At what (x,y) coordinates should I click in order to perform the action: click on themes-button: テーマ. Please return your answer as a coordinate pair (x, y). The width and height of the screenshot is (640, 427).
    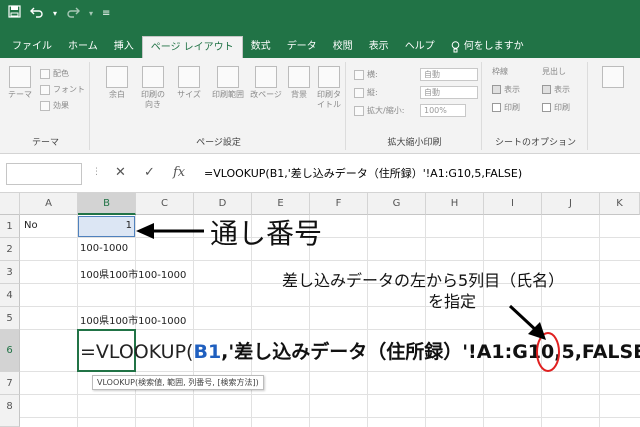
    Looking at the image, I should click on (20, 83).